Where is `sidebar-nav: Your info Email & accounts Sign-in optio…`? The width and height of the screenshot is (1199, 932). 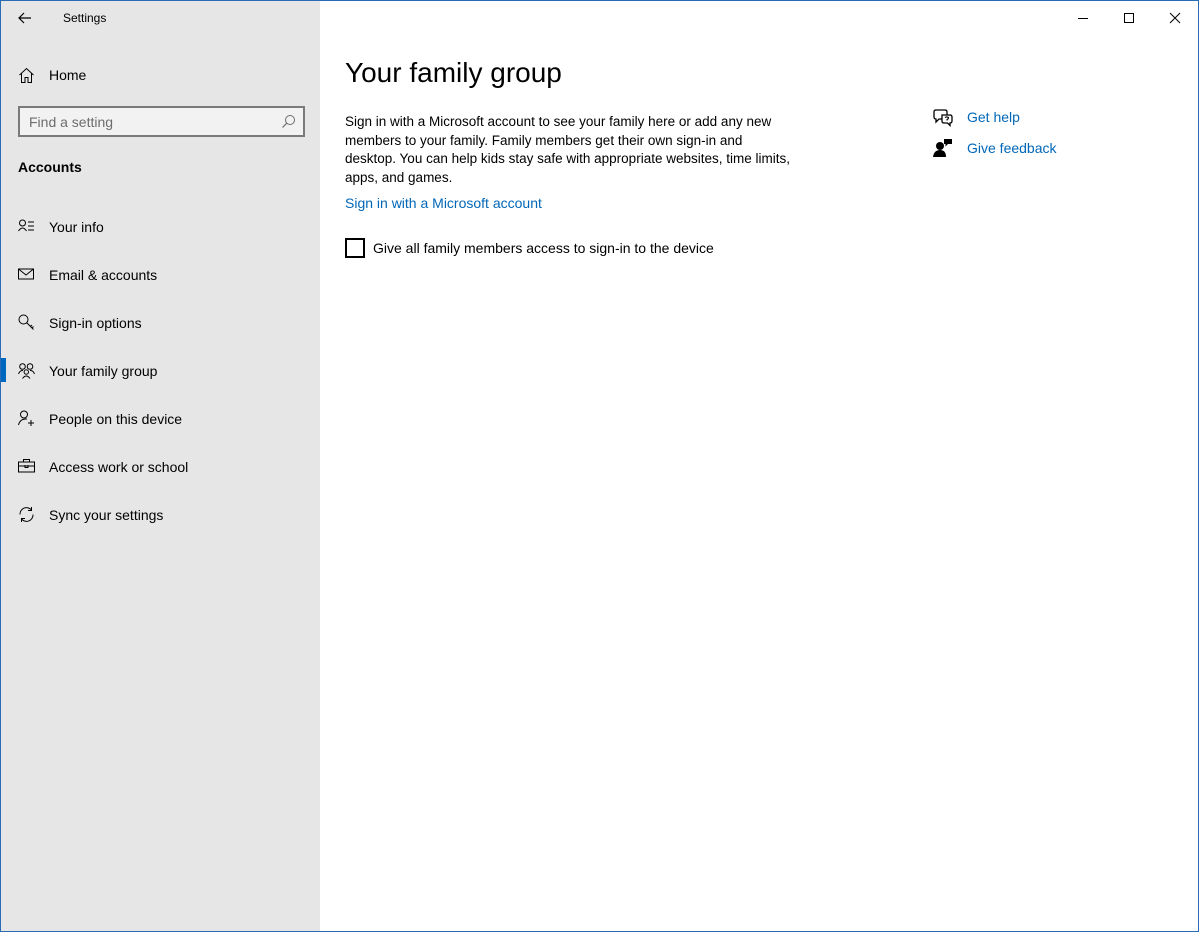
sidebar-nav: Your info Email & accounts Sign-in optio… is located at coordinates (160, 370).